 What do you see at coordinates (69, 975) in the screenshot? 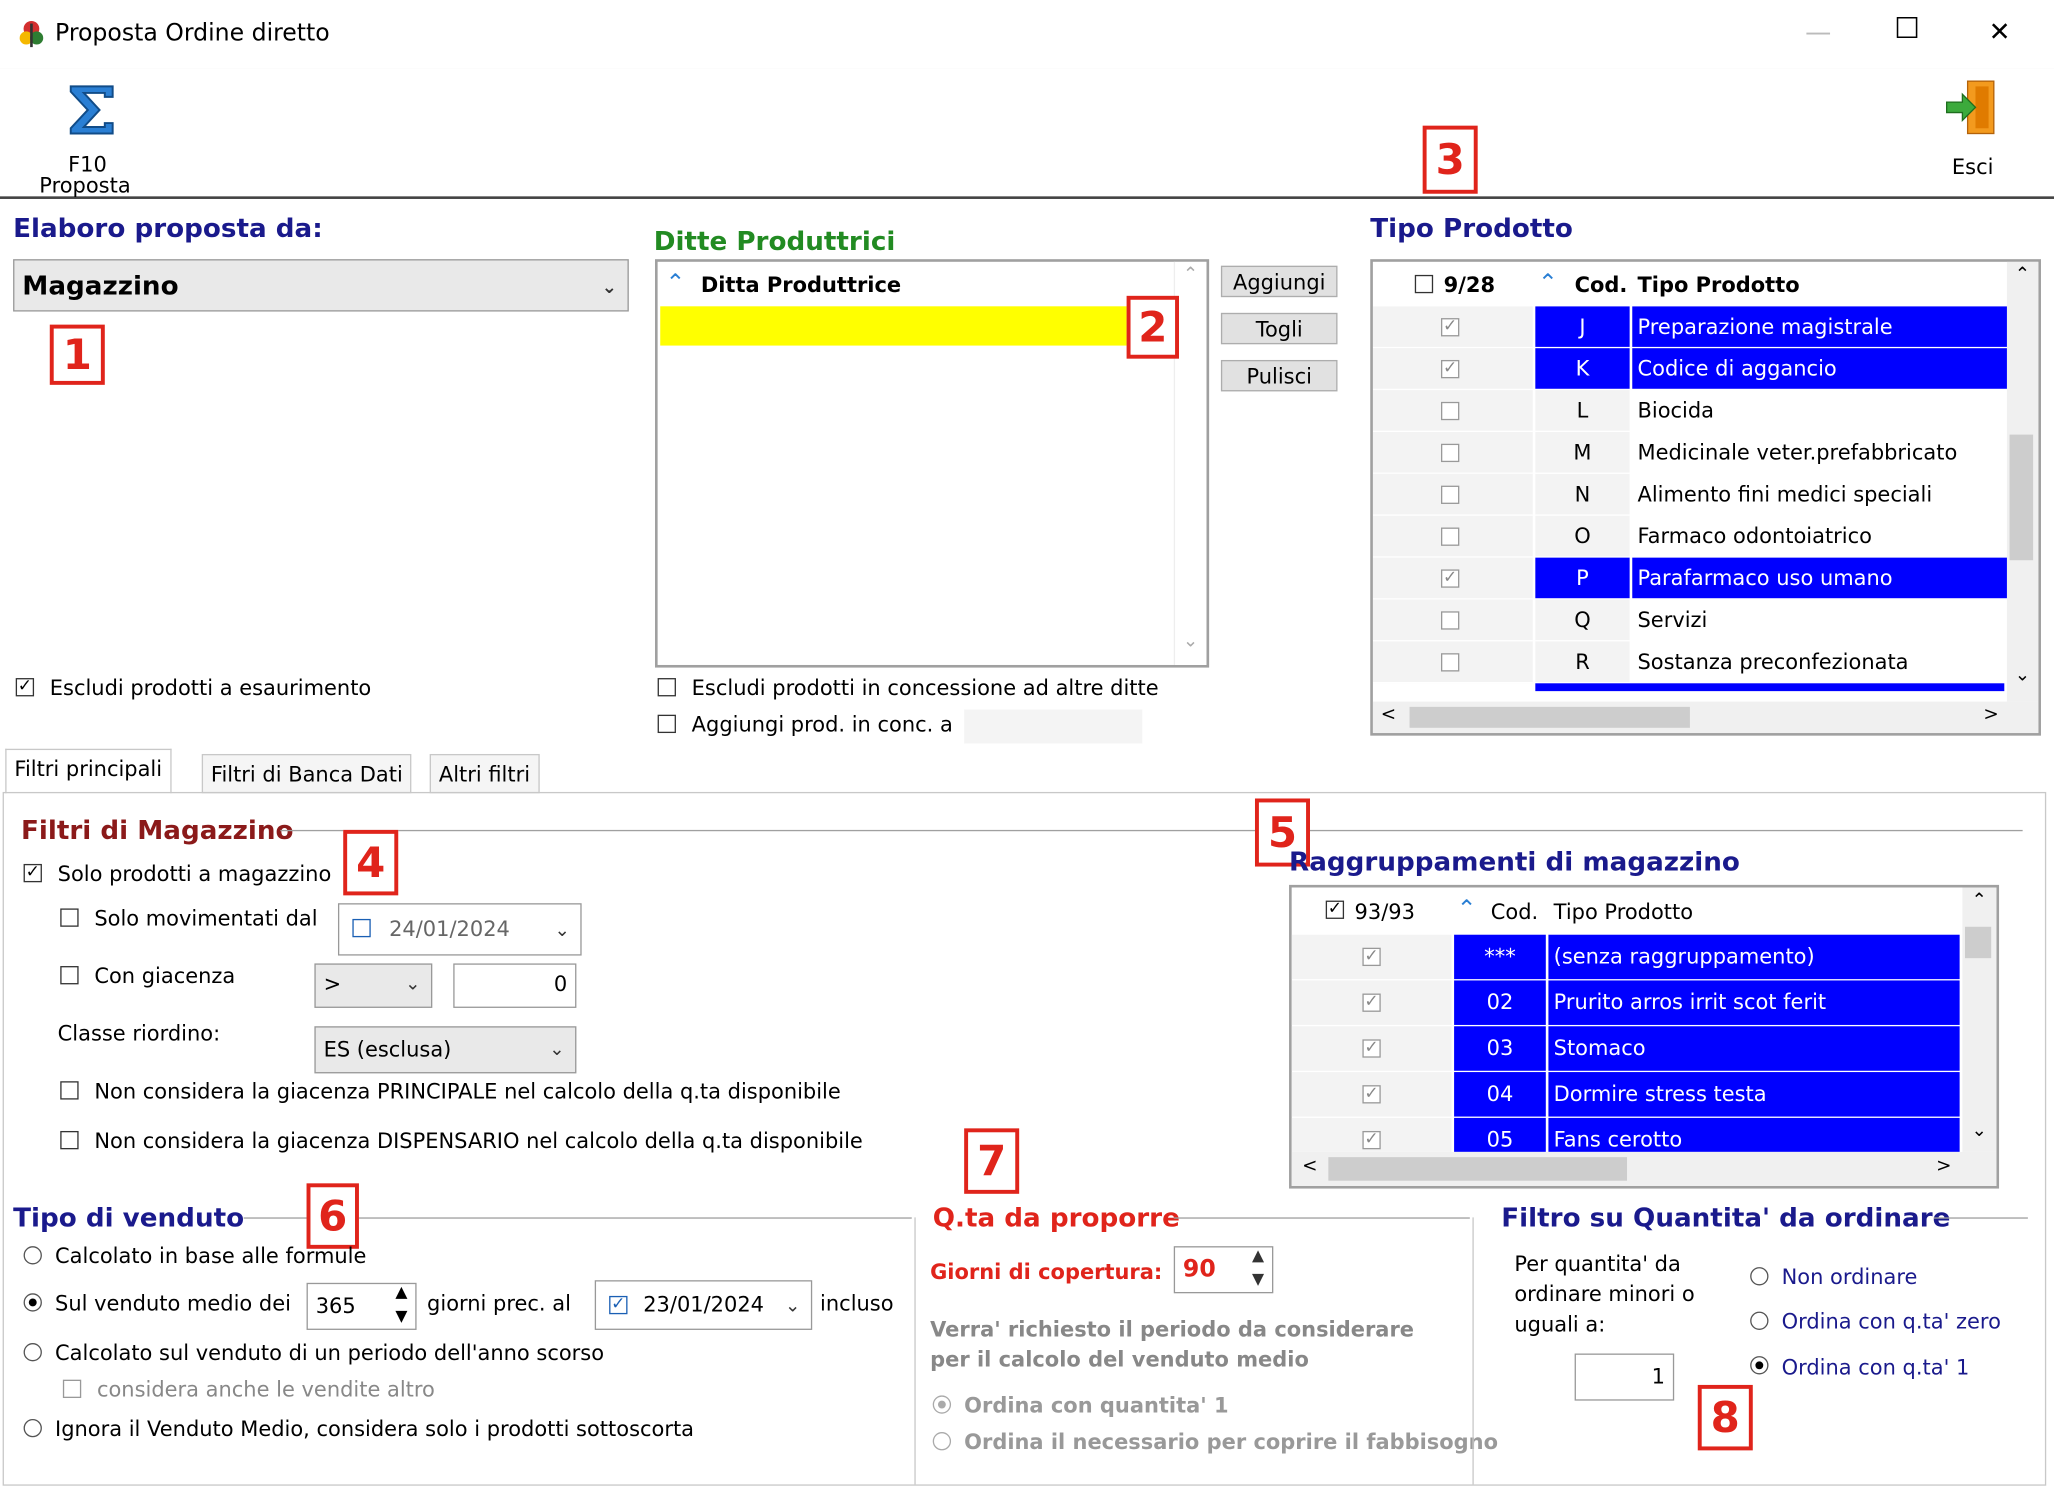
I see `con-giacenza-checkbox` at bounding box center [69, 975].